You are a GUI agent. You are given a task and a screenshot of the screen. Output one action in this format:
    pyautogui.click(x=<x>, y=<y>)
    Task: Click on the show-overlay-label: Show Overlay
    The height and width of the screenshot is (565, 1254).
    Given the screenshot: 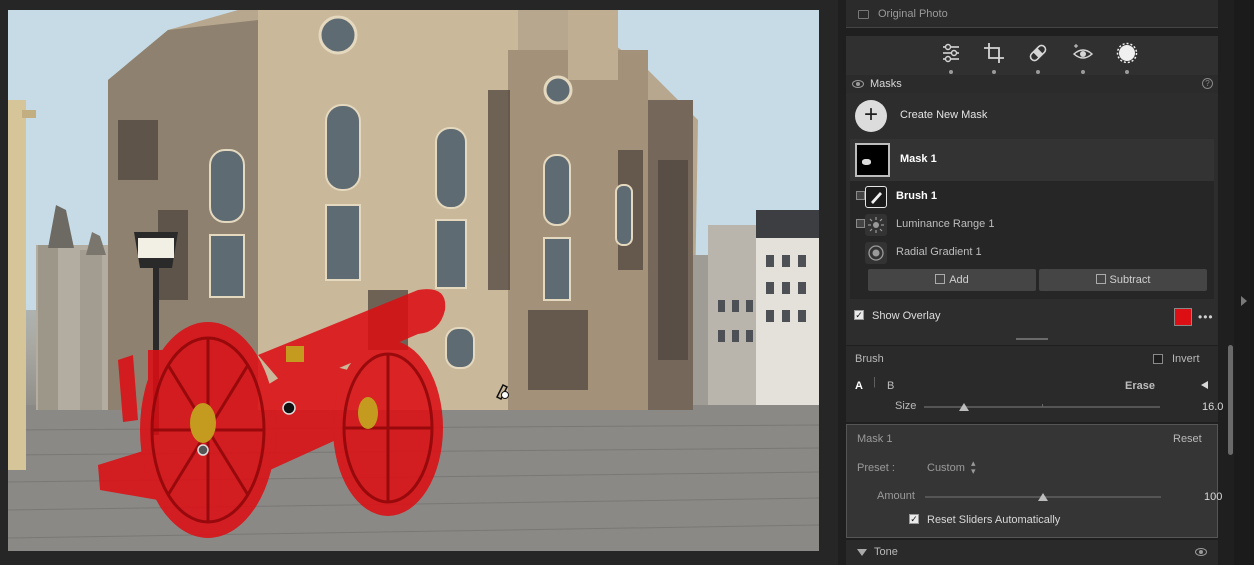 What is the action you would take?
    pyautogui.click(x=906, y=316)
    